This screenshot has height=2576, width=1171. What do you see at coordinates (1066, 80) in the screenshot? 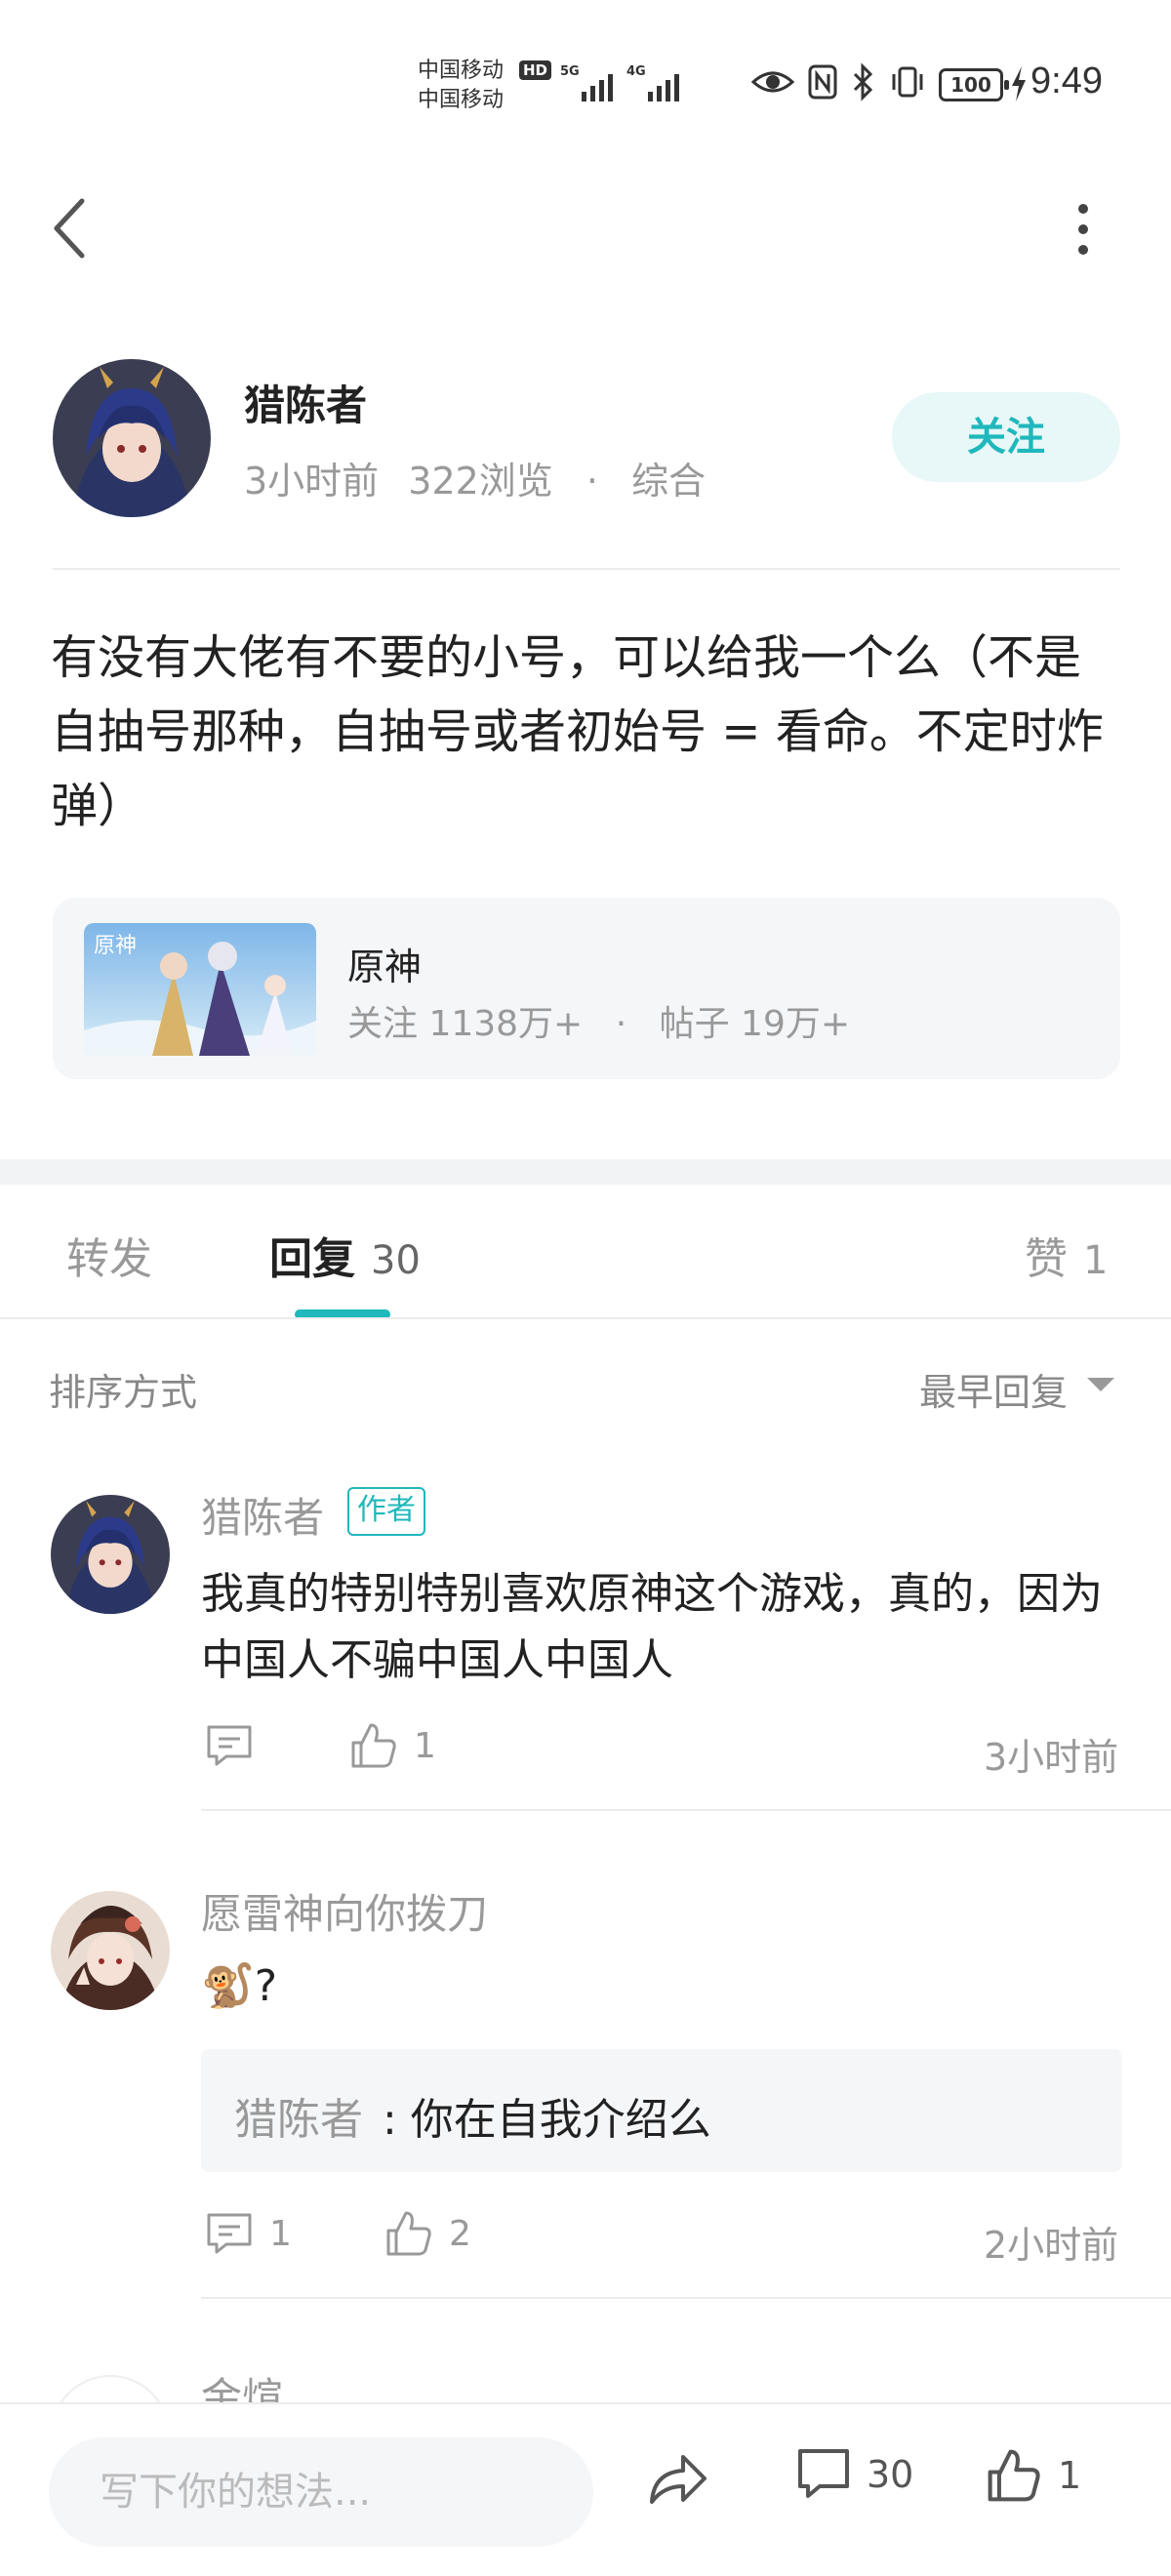
I see `clock: 9:49` at bounding box center [1066, 80].